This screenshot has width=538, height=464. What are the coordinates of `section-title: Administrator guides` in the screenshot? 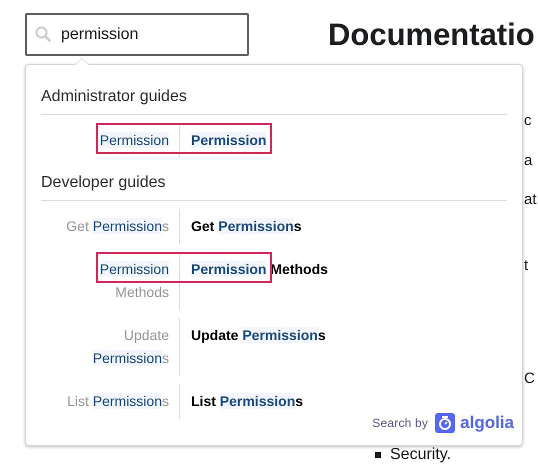 It's located at (274, 101).